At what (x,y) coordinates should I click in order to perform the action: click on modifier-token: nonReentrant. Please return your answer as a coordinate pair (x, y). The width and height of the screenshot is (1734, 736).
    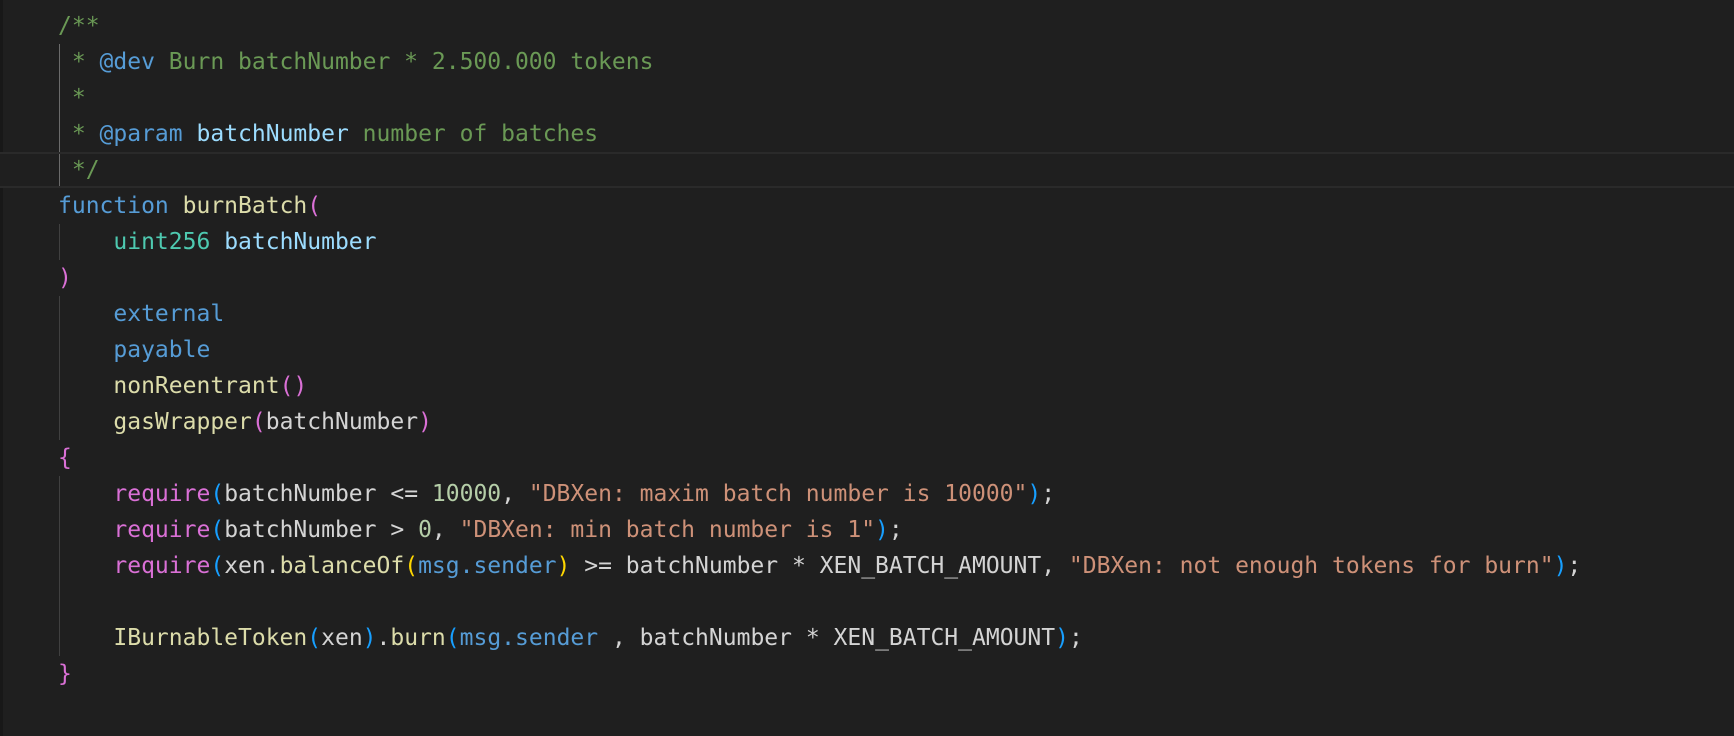
    Looking at the image, I should click on (196, 386).